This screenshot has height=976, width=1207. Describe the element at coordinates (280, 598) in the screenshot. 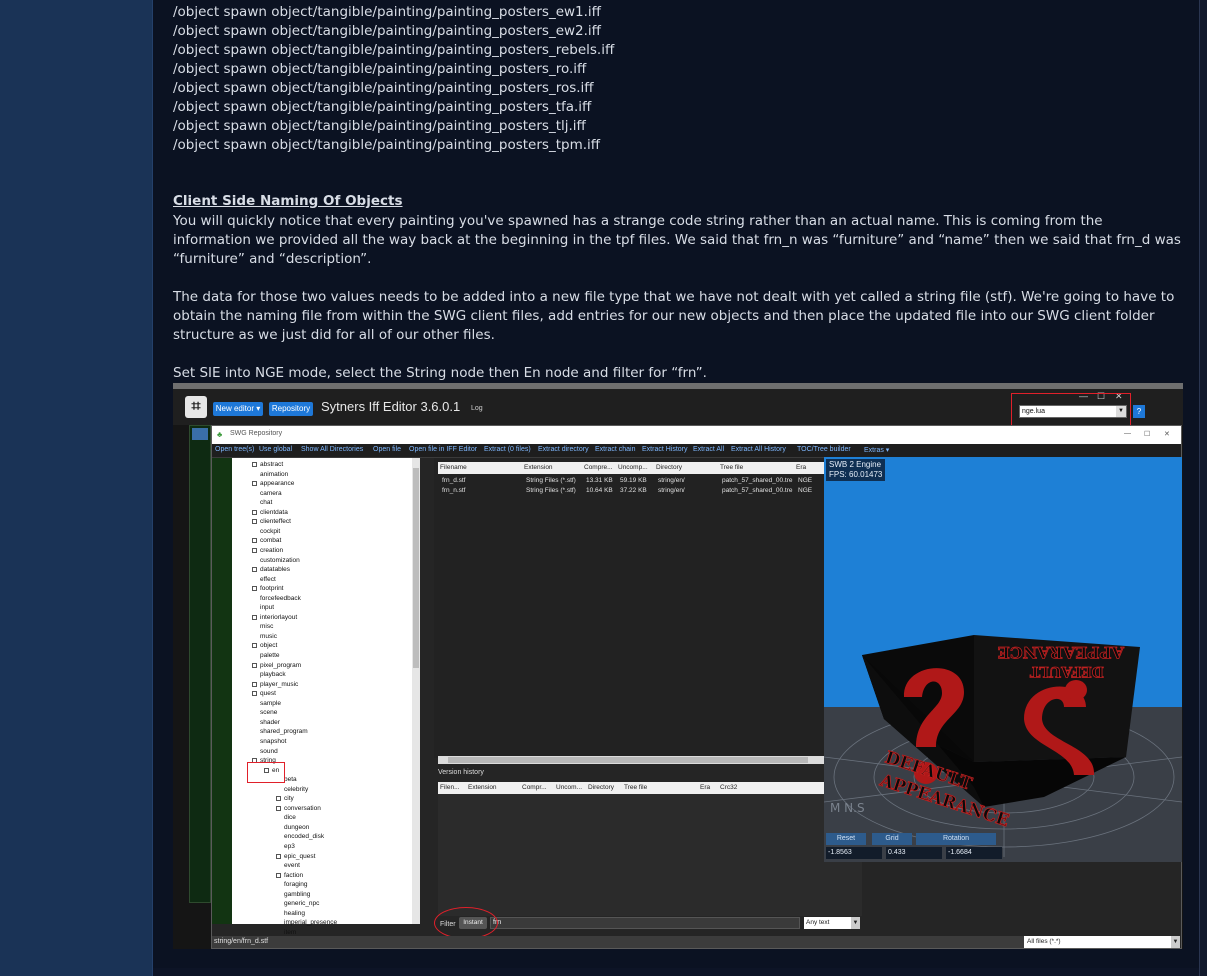

I see `tree-item: forcefeedback` at that location.